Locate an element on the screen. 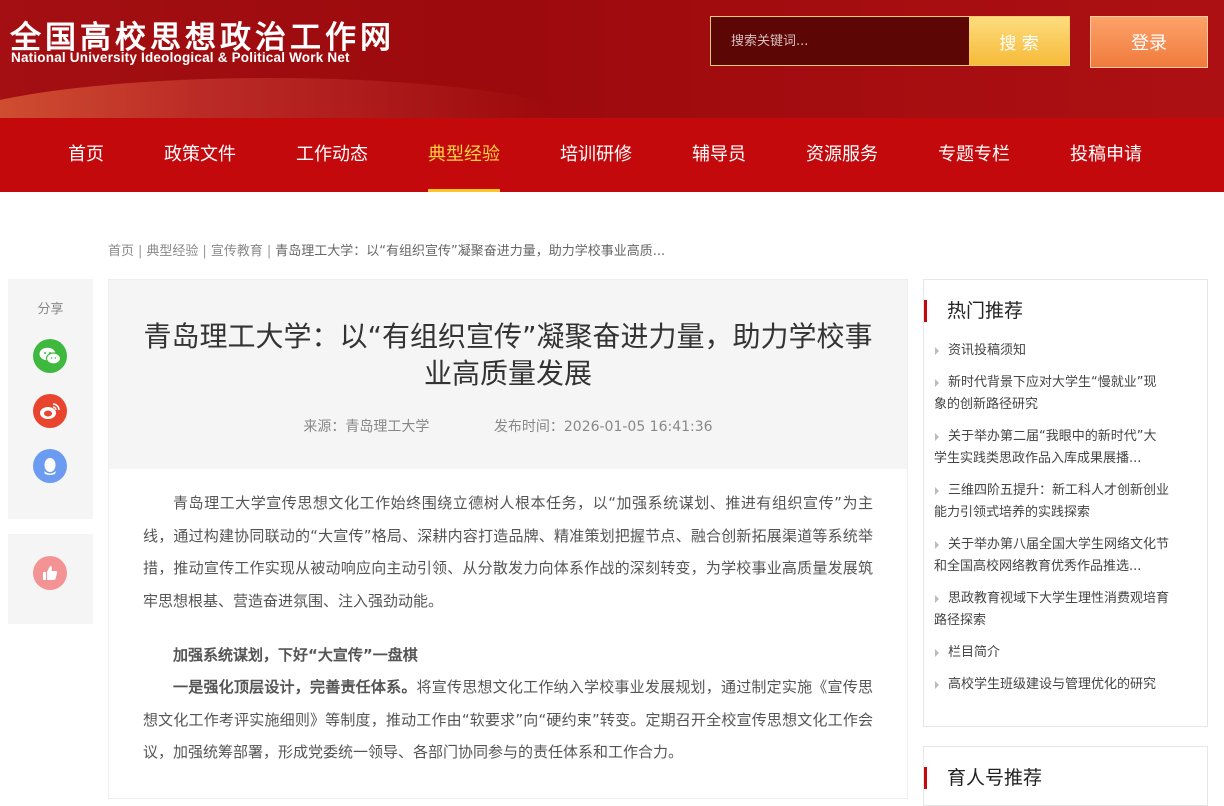 Image resolution: width=1224 pixels, height=806 pixels. list-item-line1: 关于举办第八届全国大学生网络文化节 is located at coordinates (1059, 544).